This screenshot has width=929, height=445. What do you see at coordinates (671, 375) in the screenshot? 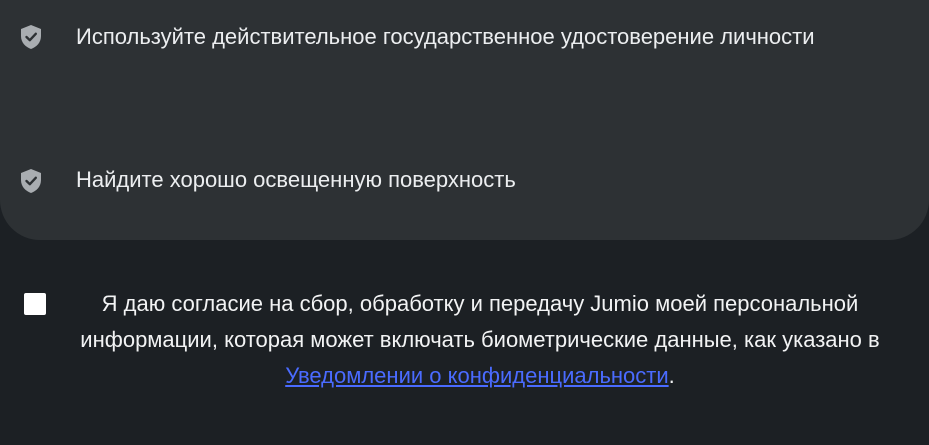
I see `consent-period: .` at bounding box center [671, 375].